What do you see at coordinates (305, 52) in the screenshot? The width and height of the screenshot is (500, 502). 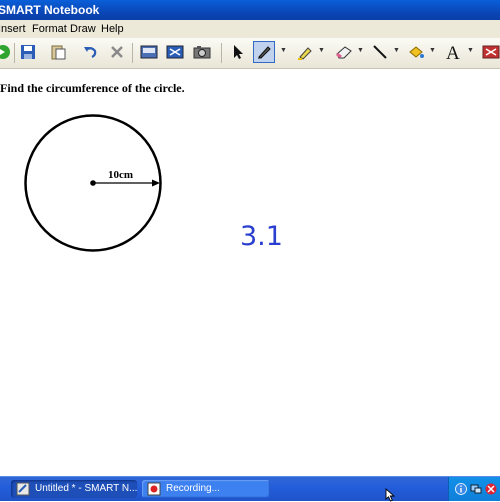 I see `highlighter-icon` at bounding box center [305, 52].